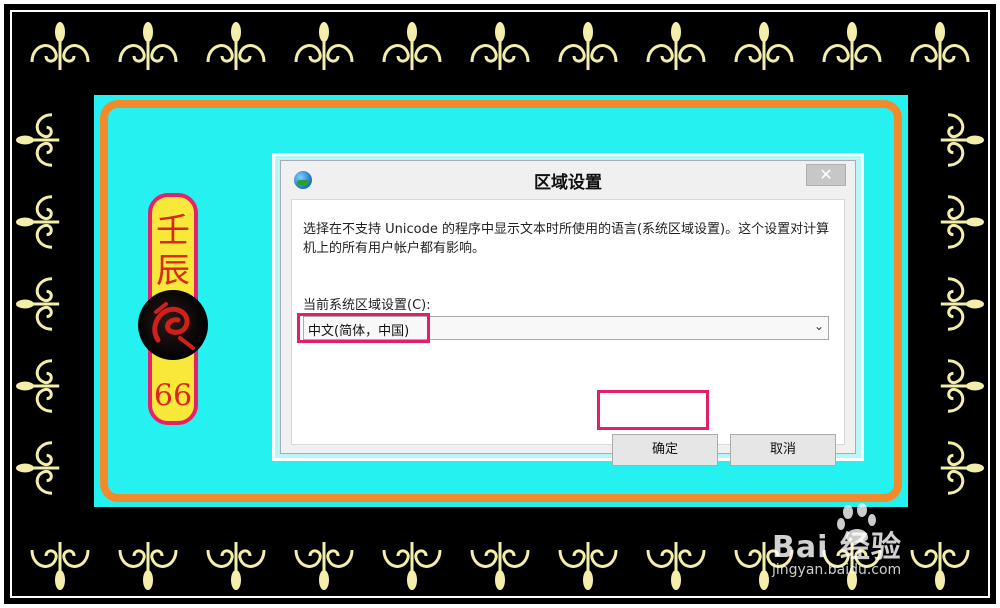  I want to click on watermark-brand: Bai 经验, so click(837, 547).